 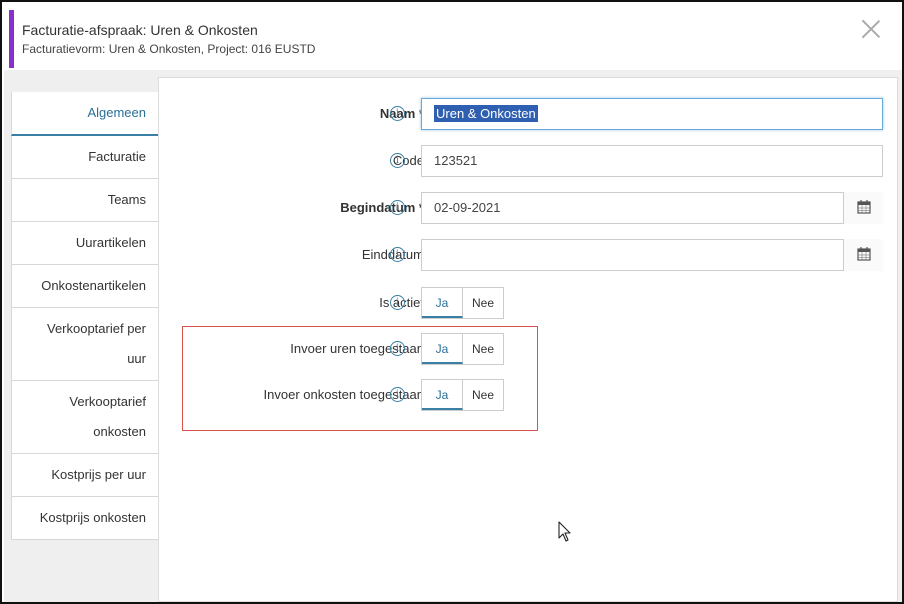 What do you see at coordinates (564, 531) in the screenshot?
I see `mouse-cursor-icon` at bounding box center [564, 531].